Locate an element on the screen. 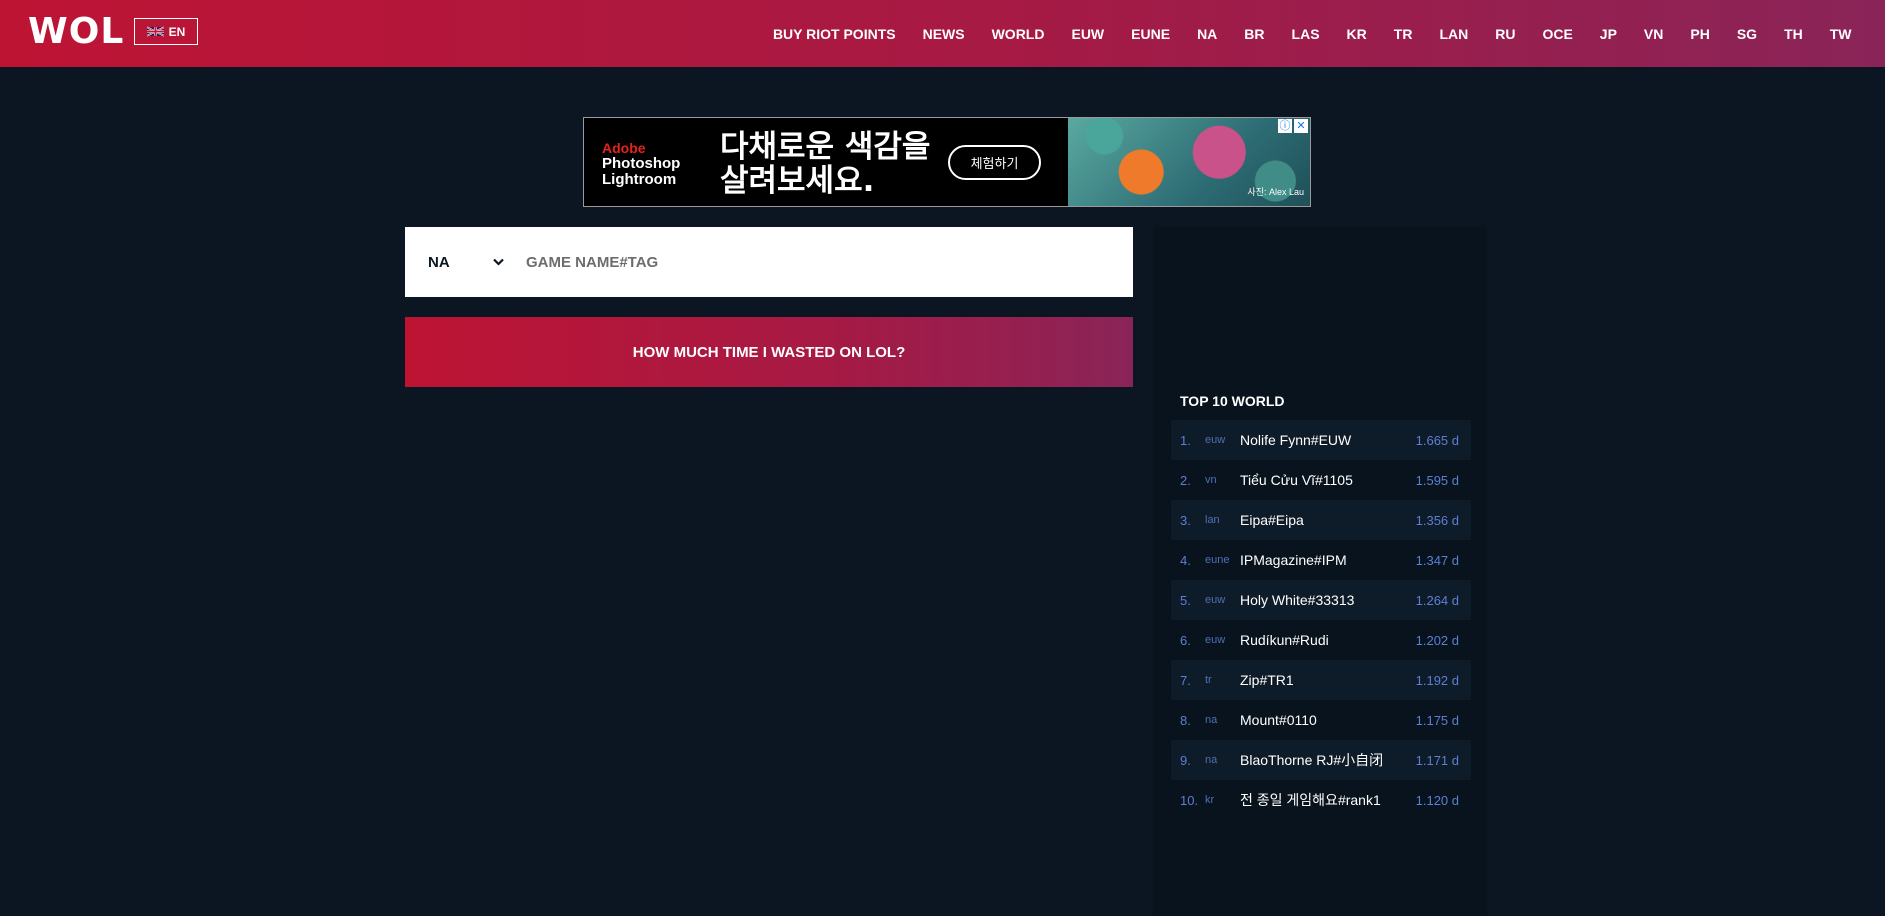  game-name-input is located at coordinates (816, 262).